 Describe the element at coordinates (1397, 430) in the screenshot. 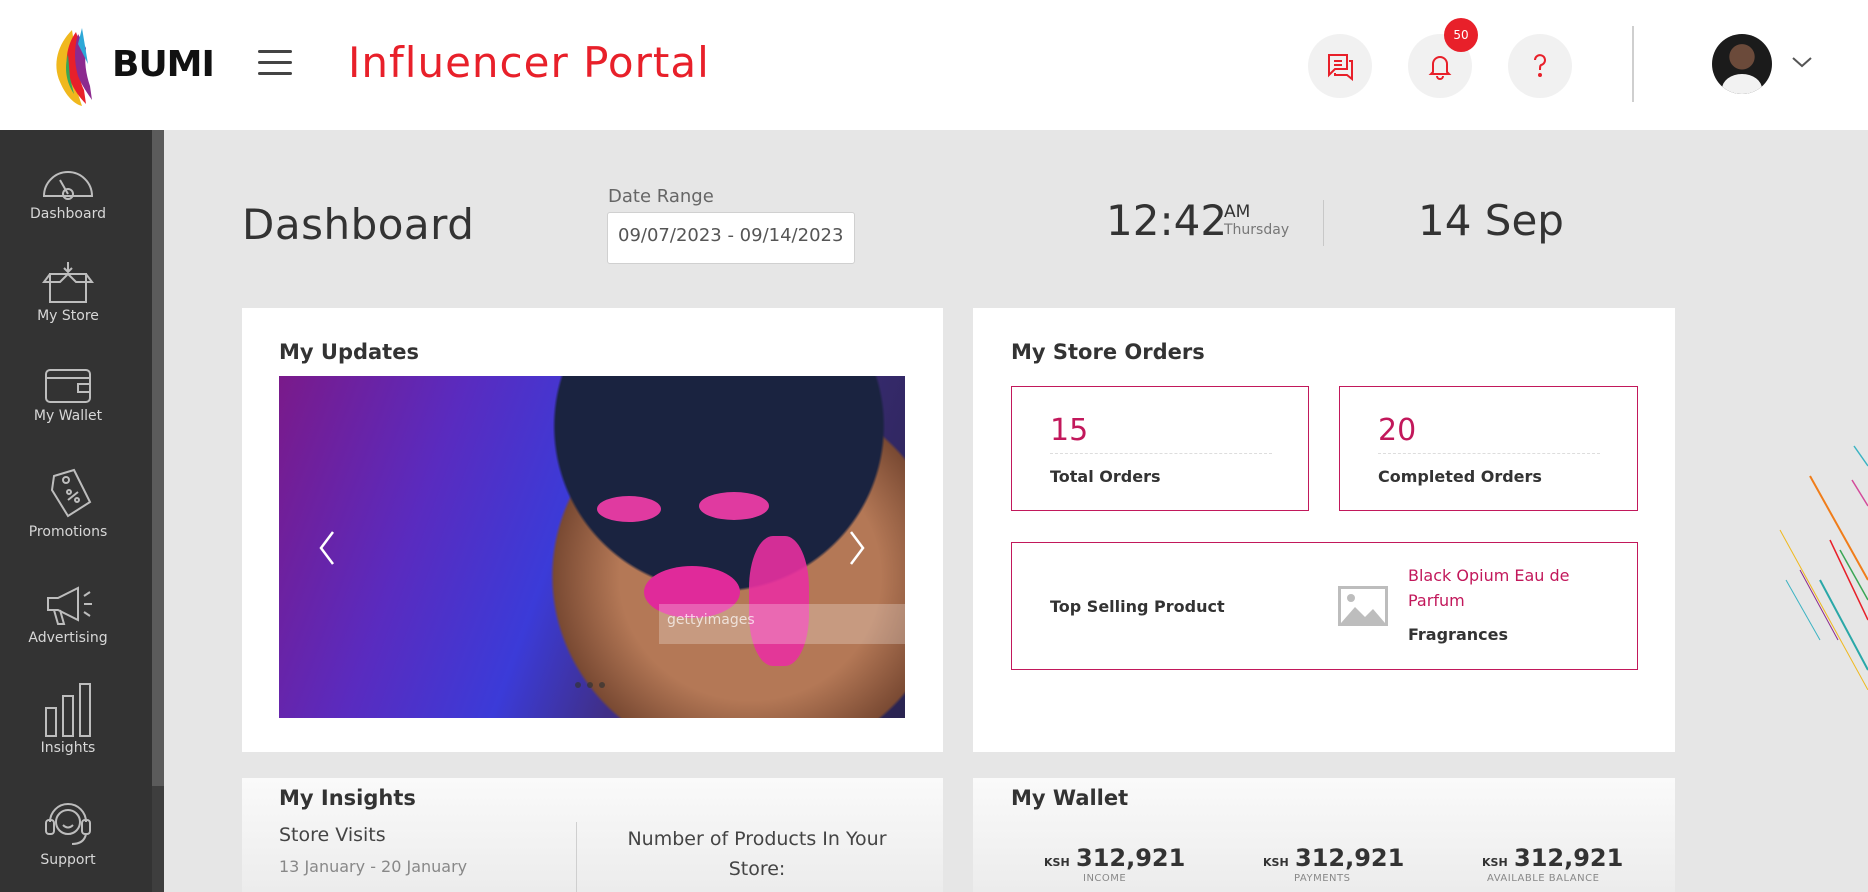

I see `completed-orders-value: 20` at that location.